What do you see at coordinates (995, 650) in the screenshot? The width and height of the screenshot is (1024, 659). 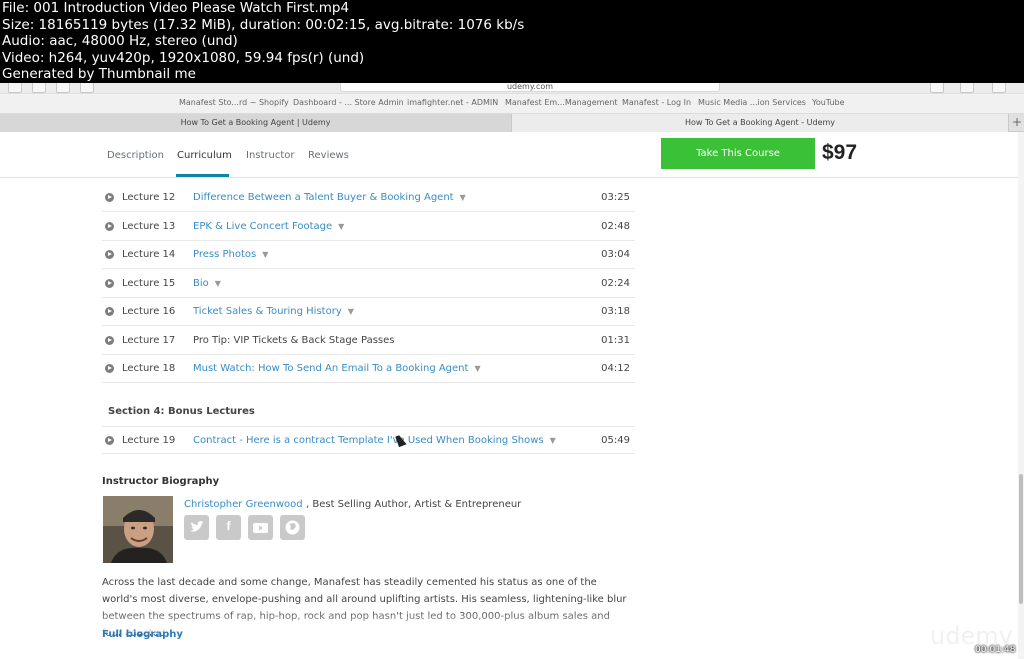 I see `video-timestamp: 00:01:48` at bounding box center [995, 650].